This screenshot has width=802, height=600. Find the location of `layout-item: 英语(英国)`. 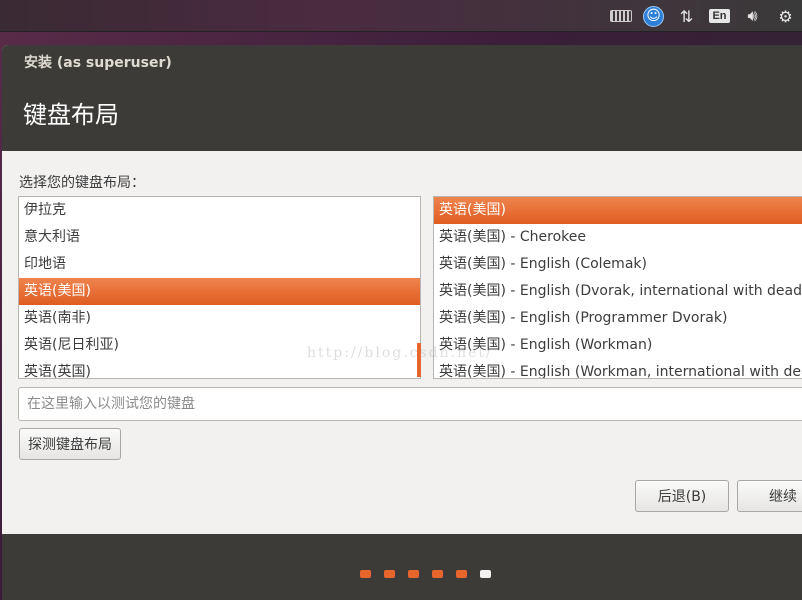

layout-item: 英语(英国) is located at coordinates (219, 368).